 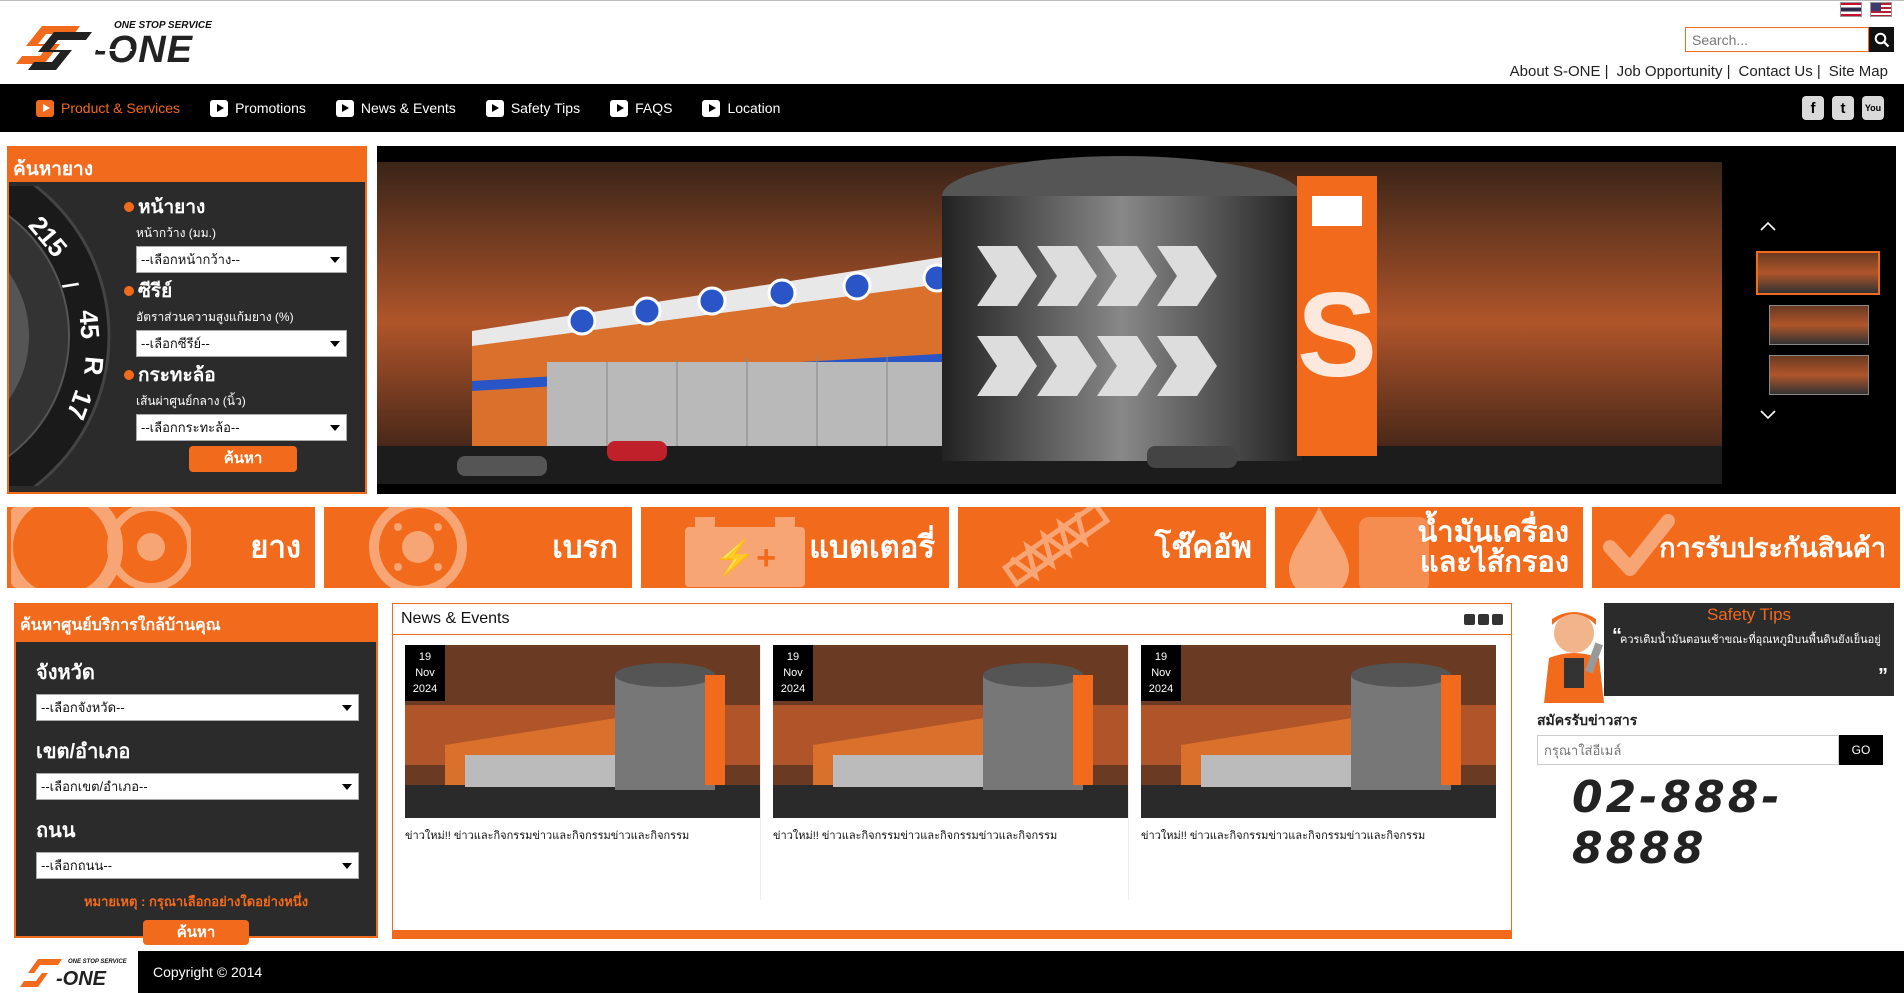 I want to click on select-value: --เลือกจังหวัด--, so click(x=83, y=707).